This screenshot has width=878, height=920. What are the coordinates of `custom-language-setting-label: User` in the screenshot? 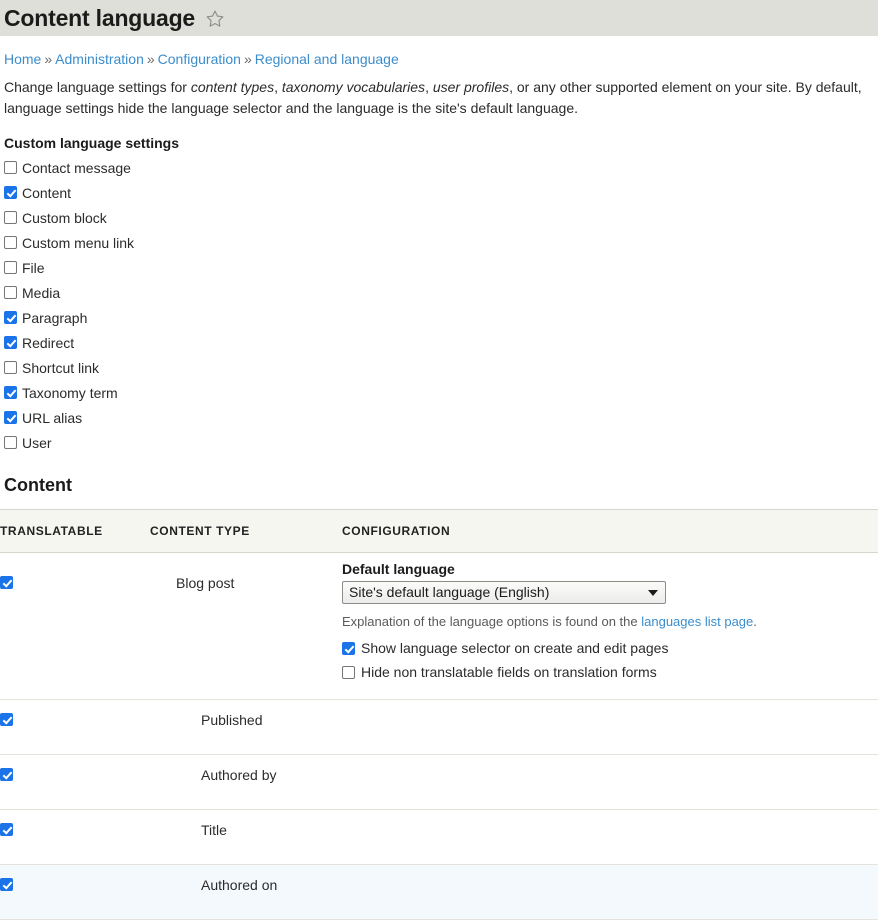 It's located at (37, 442).